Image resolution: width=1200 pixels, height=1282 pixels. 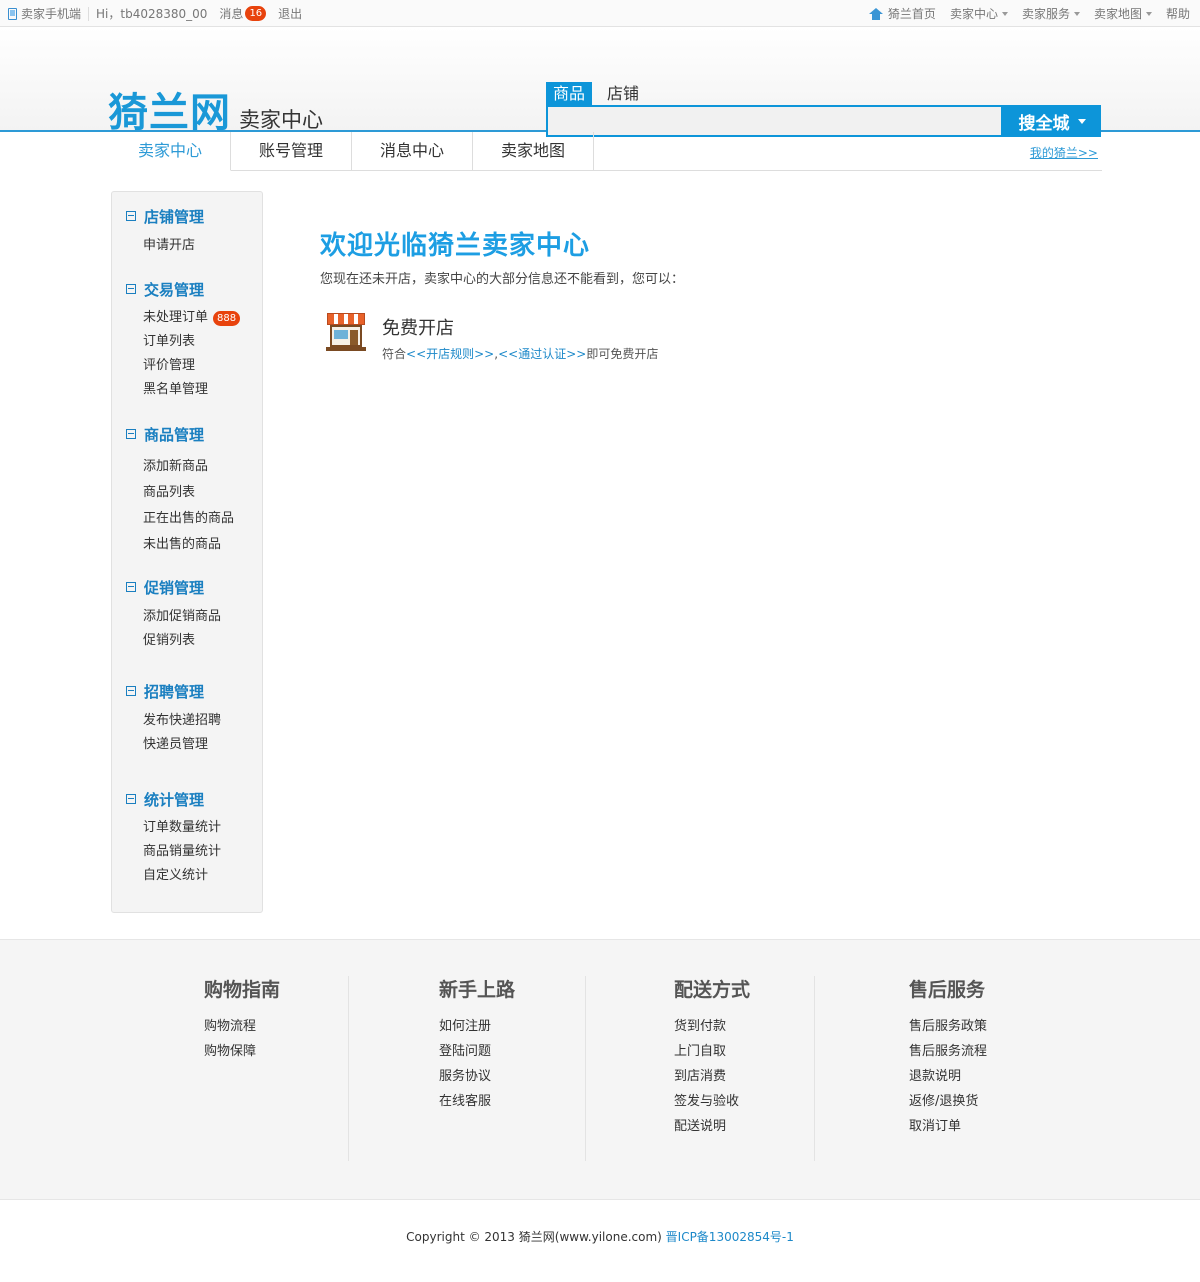 I want to click on footer-link: 返修/退换货, so click(x=948, y=1101).